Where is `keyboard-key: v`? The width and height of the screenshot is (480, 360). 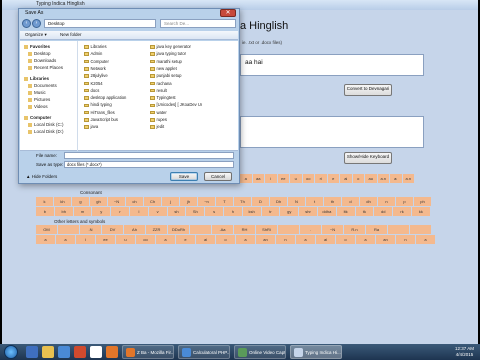 keyboard-key: v is located at coordinates (157, 211).